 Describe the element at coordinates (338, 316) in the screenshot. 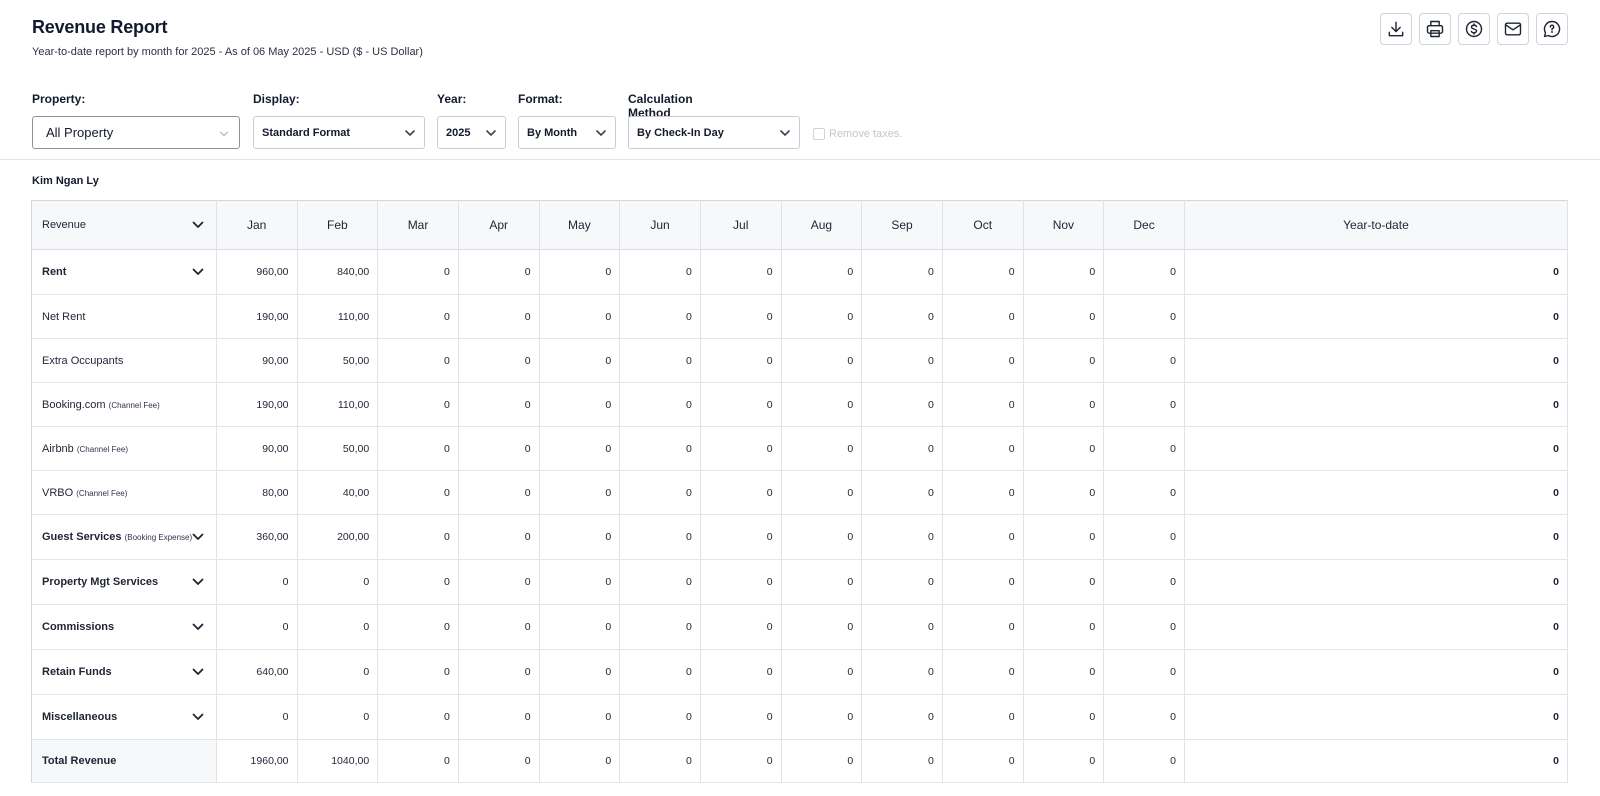

I see `month-value-cell: 110,00` at that location.